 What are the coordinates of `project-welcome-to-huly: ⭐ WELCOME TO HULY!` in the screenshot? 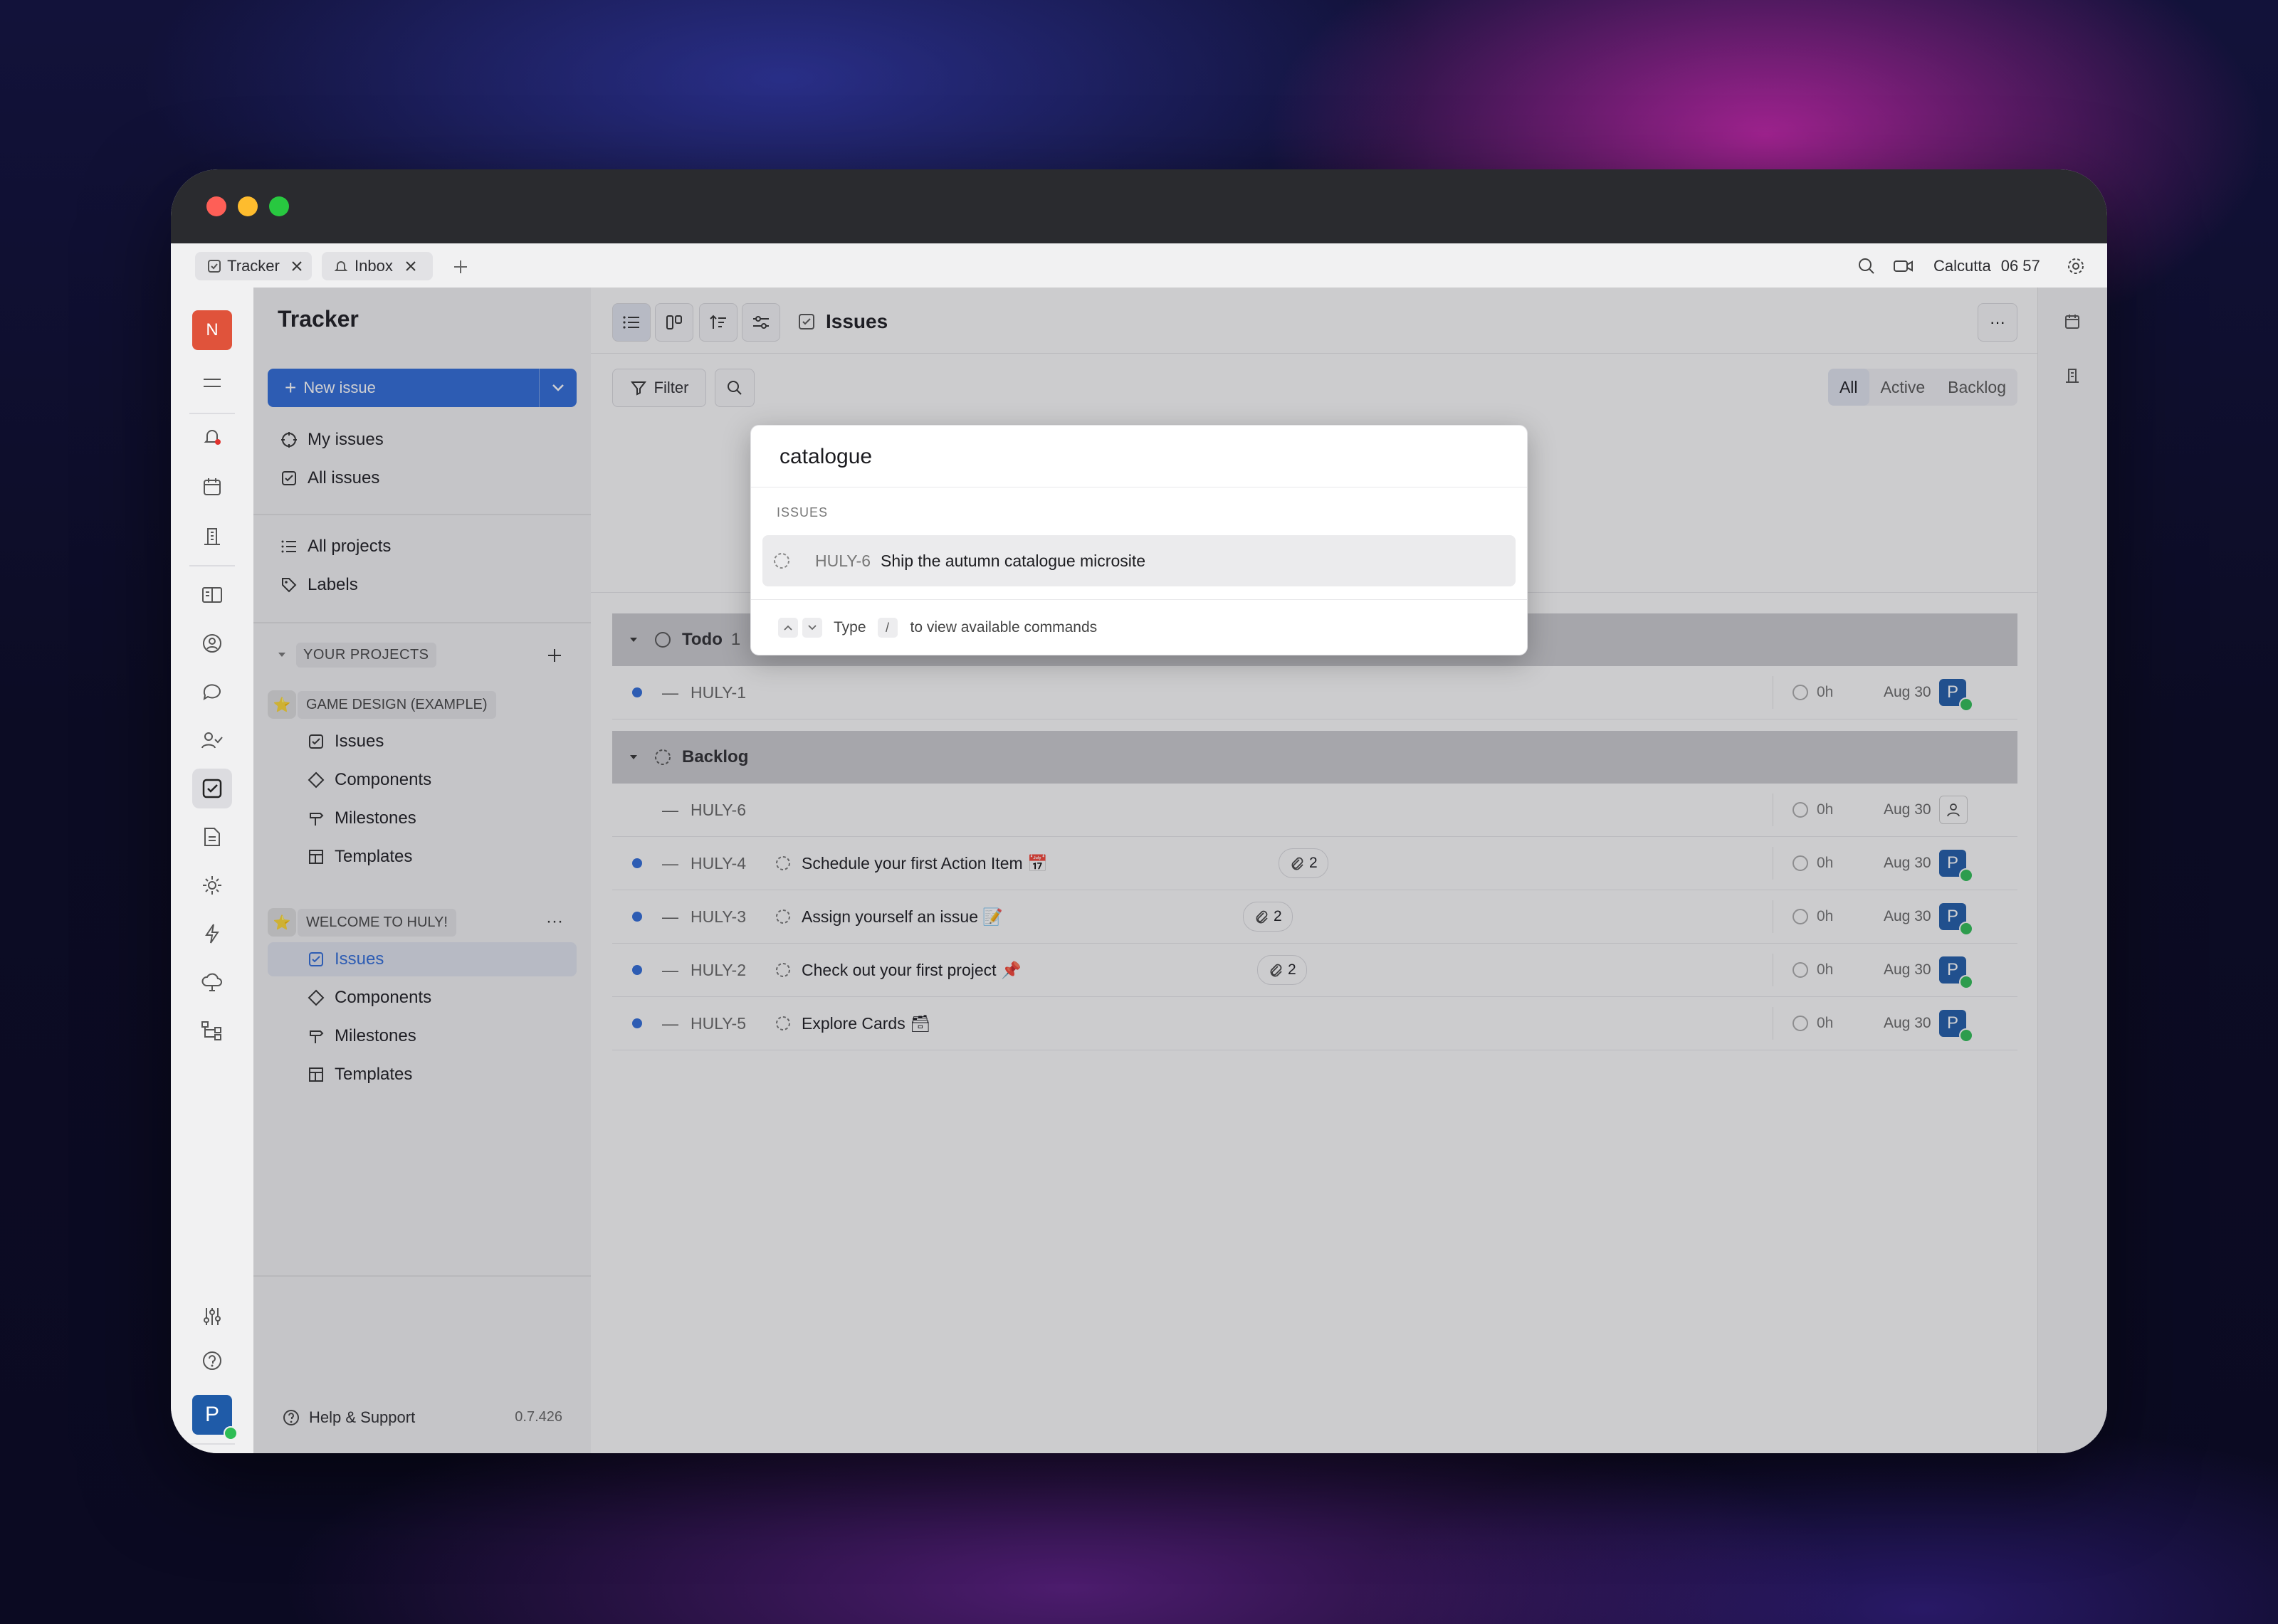 It's located at (362, 922).